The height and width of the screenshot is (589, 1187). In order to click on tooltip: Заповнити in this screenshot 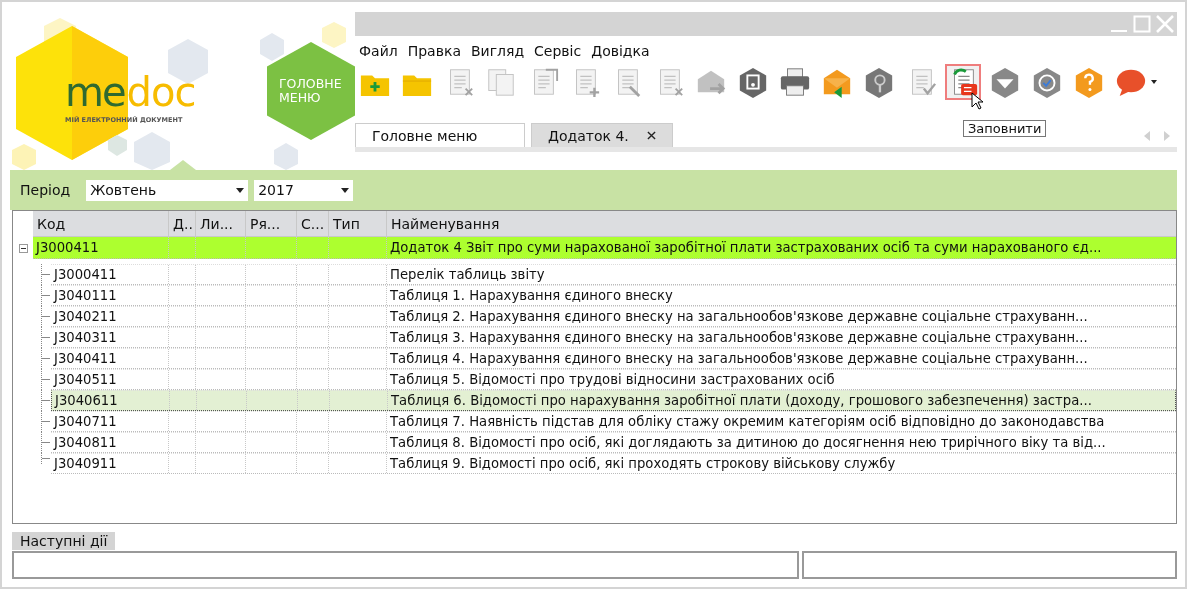, I will do `click(1005, 128)`.